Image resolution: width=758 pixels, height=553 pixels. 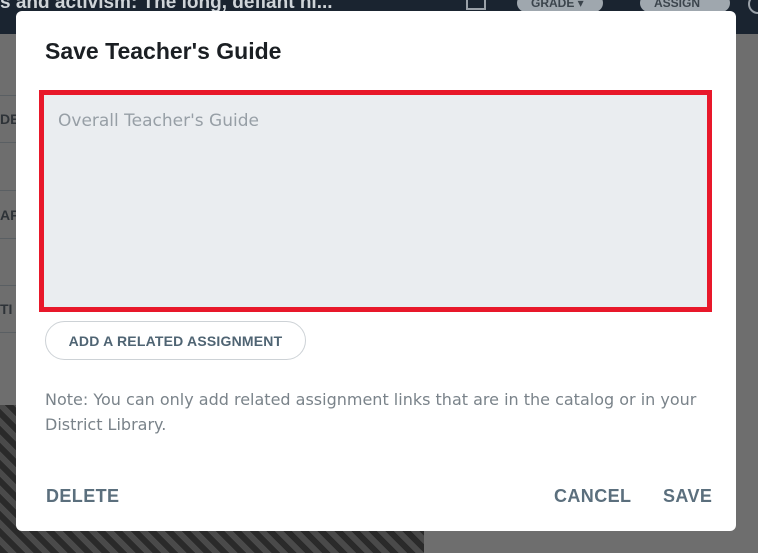 What do you see at coordinates (6, 309) in the screenshot?
I see `background-side-label: TI` at bounding box center [6, 309].